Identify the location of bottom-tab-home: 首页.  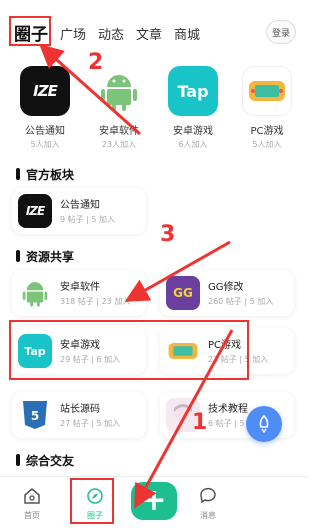
(32, 504).